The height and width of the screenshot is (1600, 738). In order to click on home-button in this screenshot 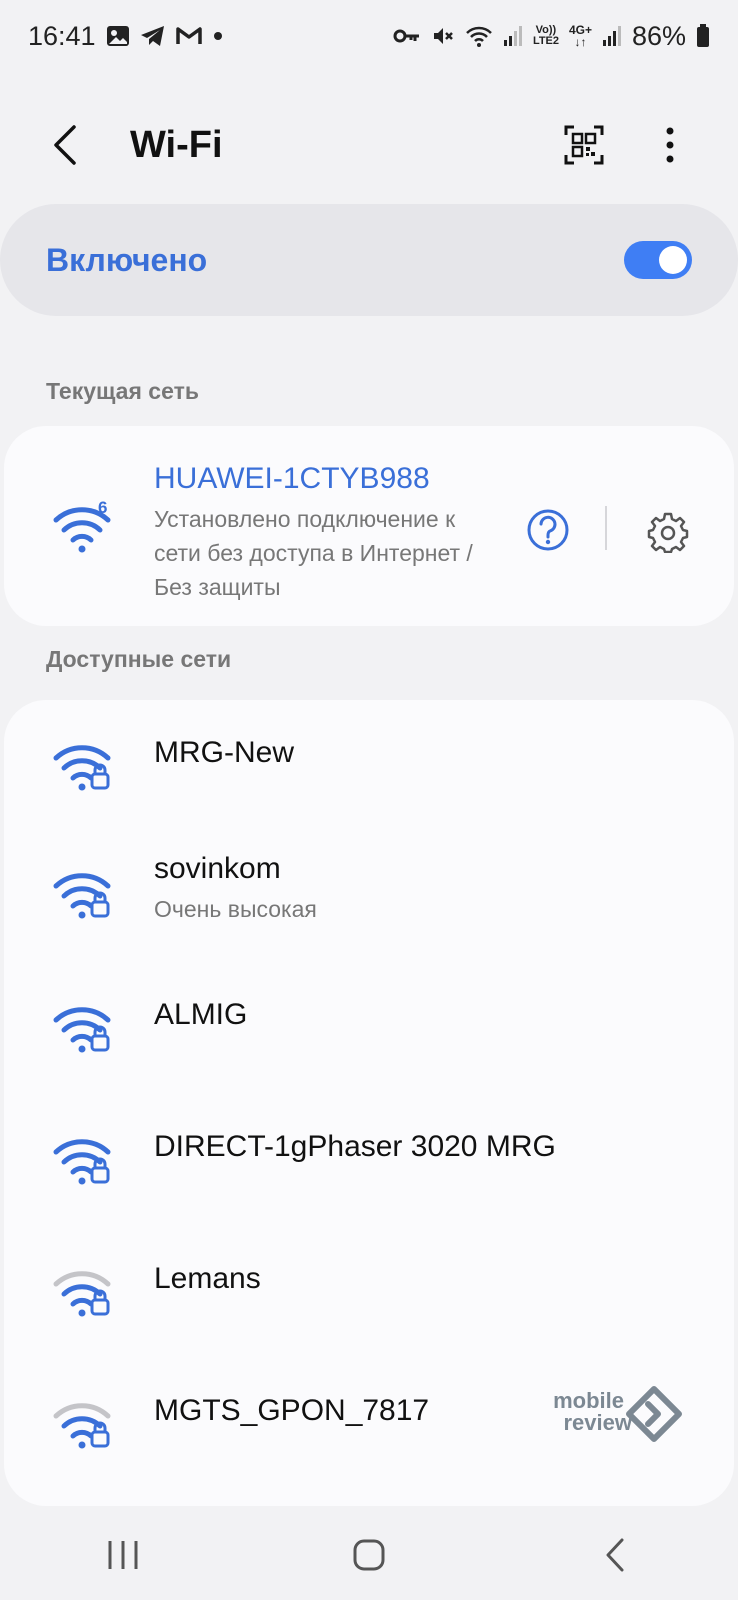, I will do `click(369, 1555)`.